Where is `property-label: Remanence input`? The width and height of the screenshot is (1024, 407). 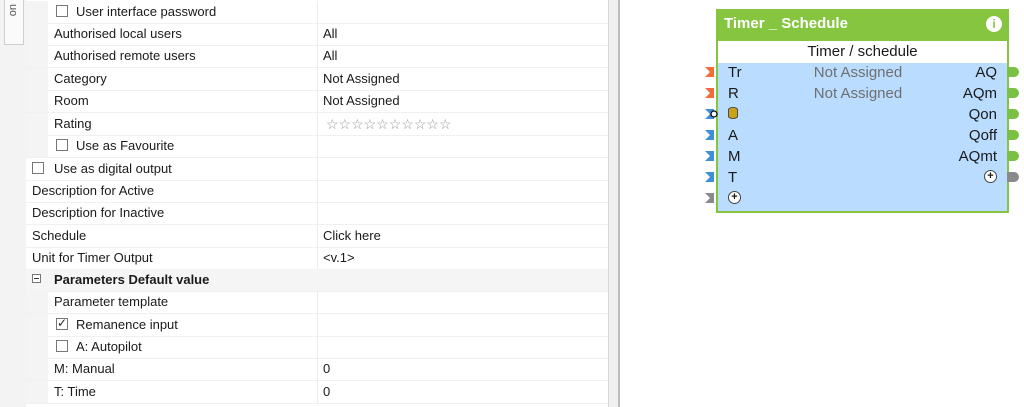 property-label: Remanence input is located at coordinates (127, 324).